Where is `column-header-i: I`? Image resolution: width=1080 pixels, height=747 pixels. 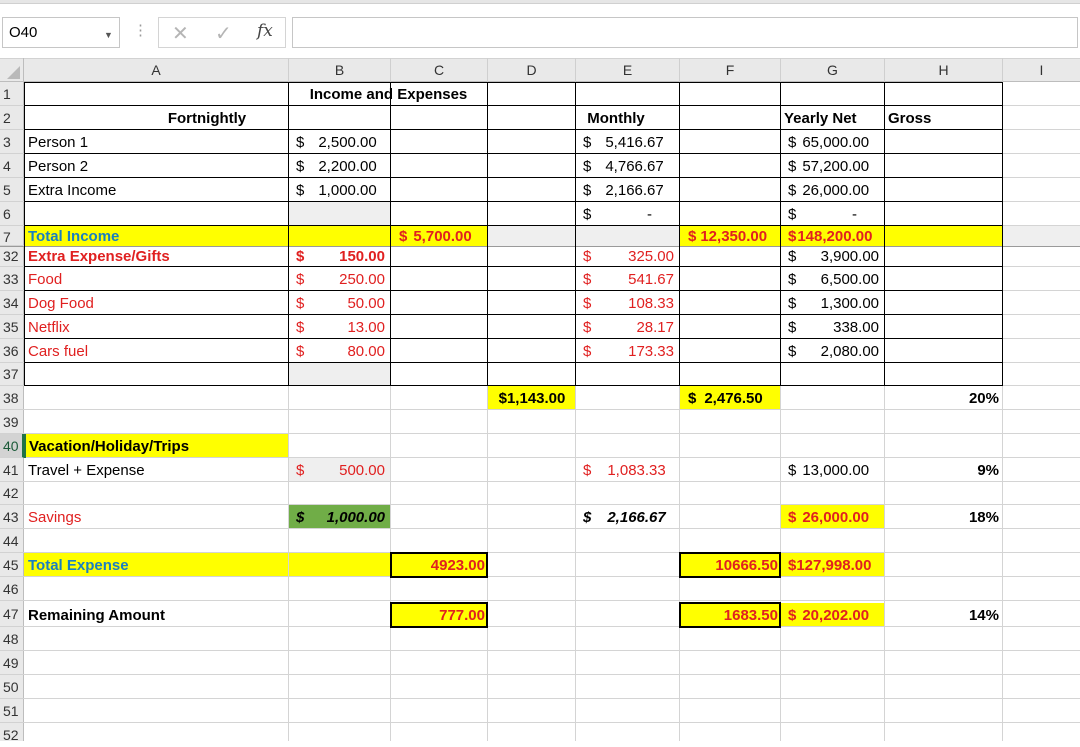 column-header-i: I is located at coordinates (1041, 70).